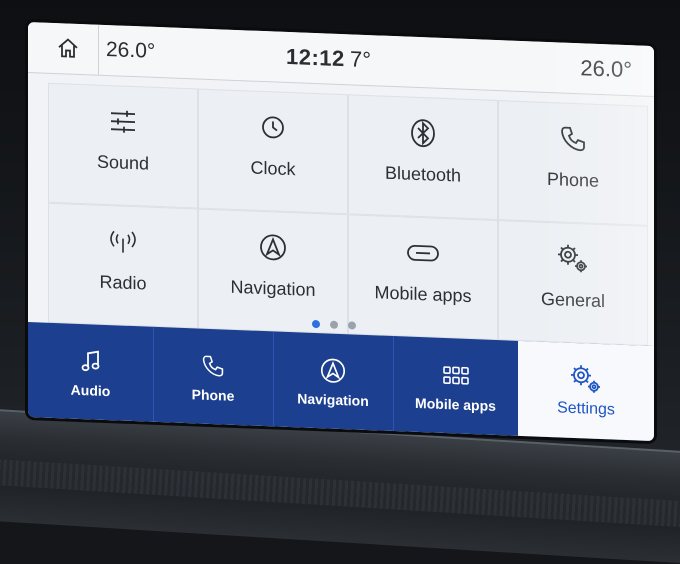 Image resolution: width=680 pixels, height=564 pixels. What do you see at coordinates (273, 151) in the screenshot?
I see `tile-clock: Clock` at bounding box center [273, 151].